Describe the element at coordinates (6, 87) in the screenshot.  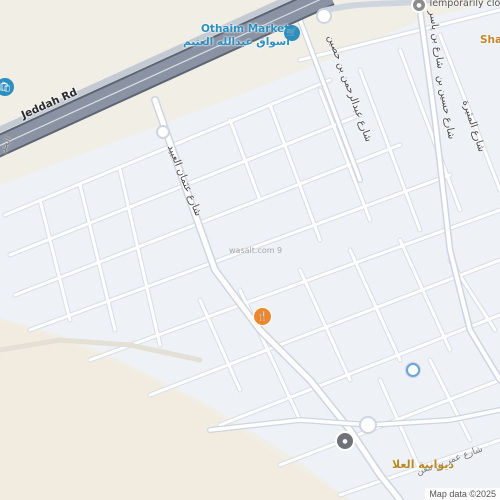
I see `shopping-icon: 🛍` at that location.